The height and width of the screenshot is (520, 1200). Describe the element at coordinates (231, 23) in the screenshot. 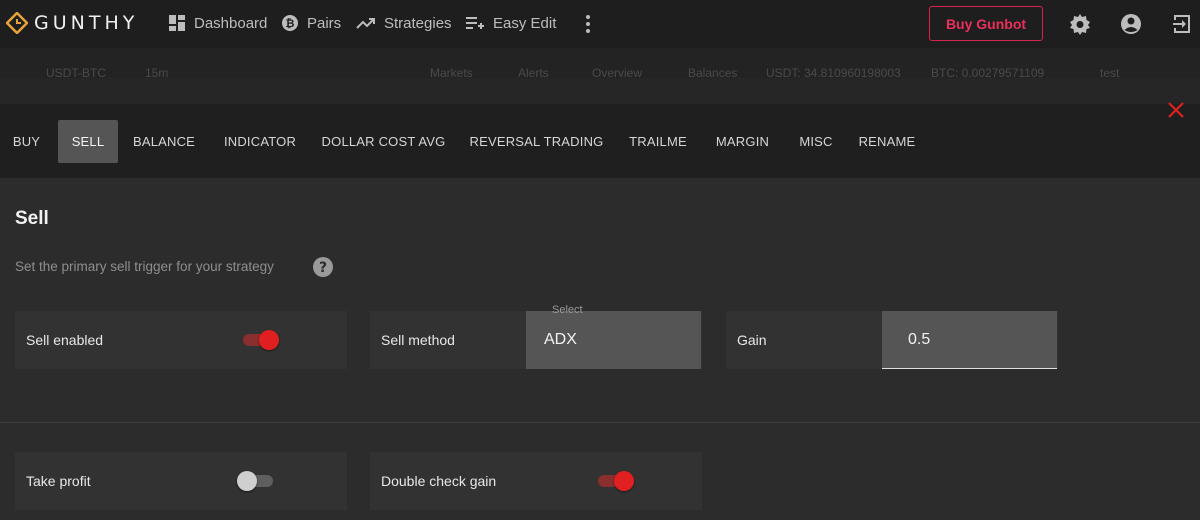

I see `nav-dashboard-label: Dashboard` at that location.